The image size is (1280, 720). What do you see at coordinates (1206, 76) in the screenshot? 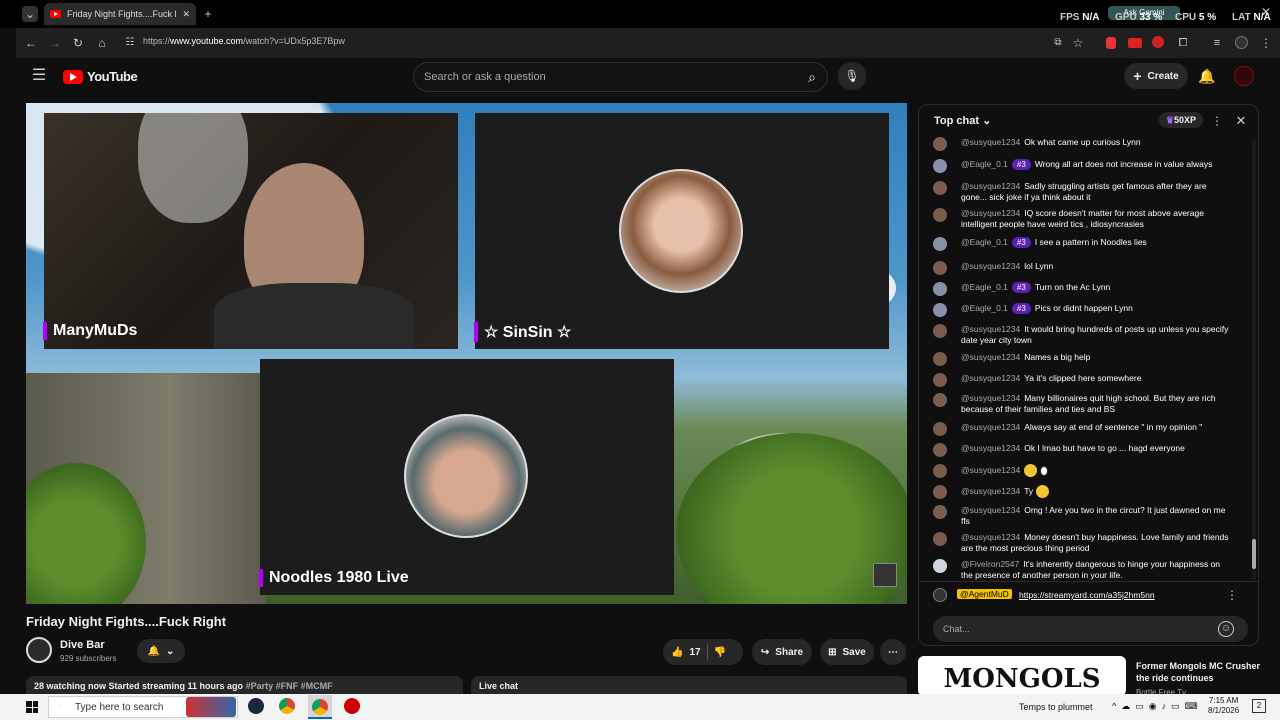
I see `notifications-bell-icon: 🔔` at bounding box center [1206, 76].